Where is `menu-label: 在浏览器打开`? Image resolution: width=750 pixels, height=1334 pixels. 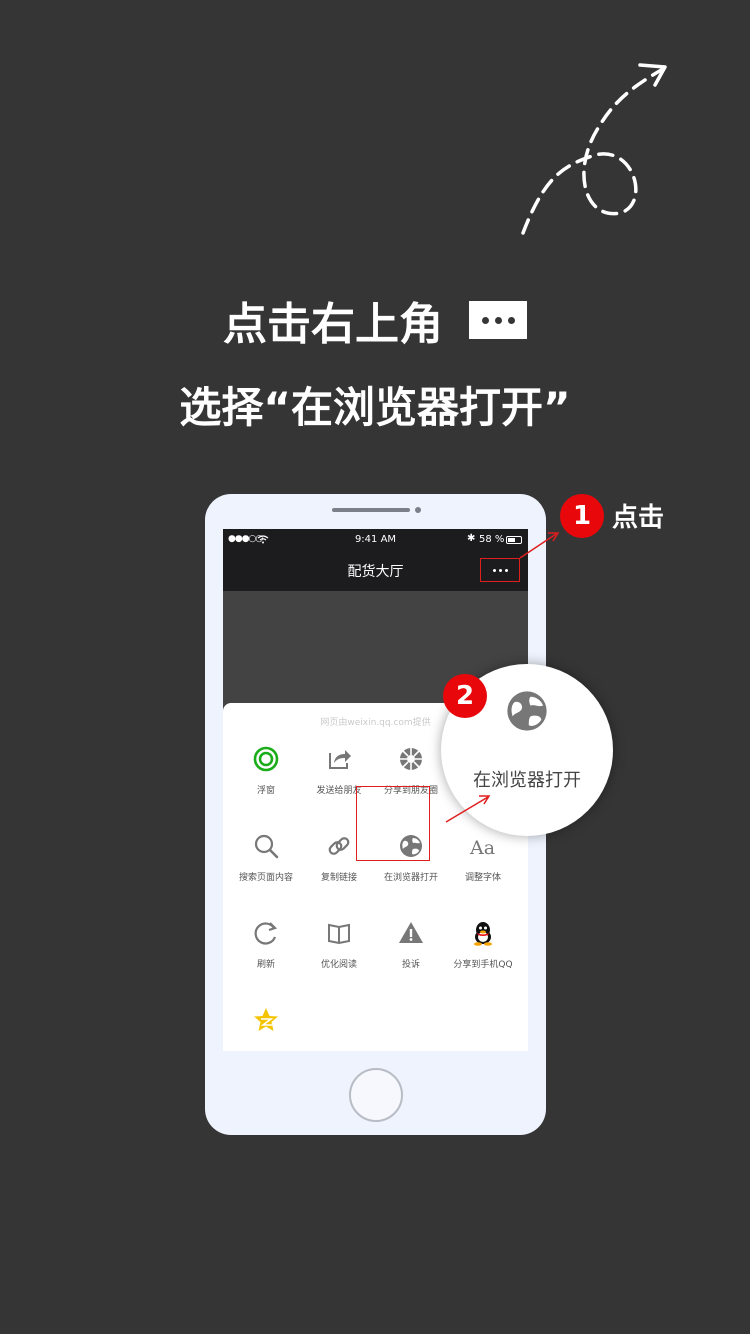 menu-label: 在浏览器打开 is located at coordinates (410, 878).